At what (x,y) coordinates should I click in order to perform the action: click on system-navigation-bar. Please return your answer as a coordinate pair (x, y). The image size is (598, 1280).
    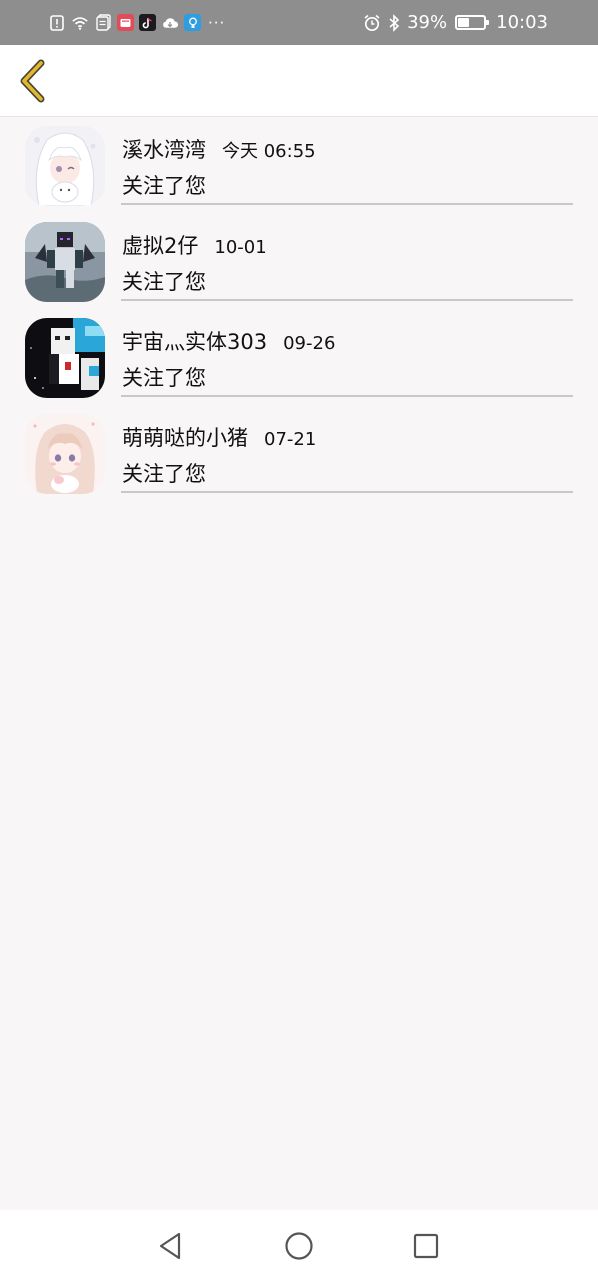
    Looking at the image, I should click on (299, 1245).